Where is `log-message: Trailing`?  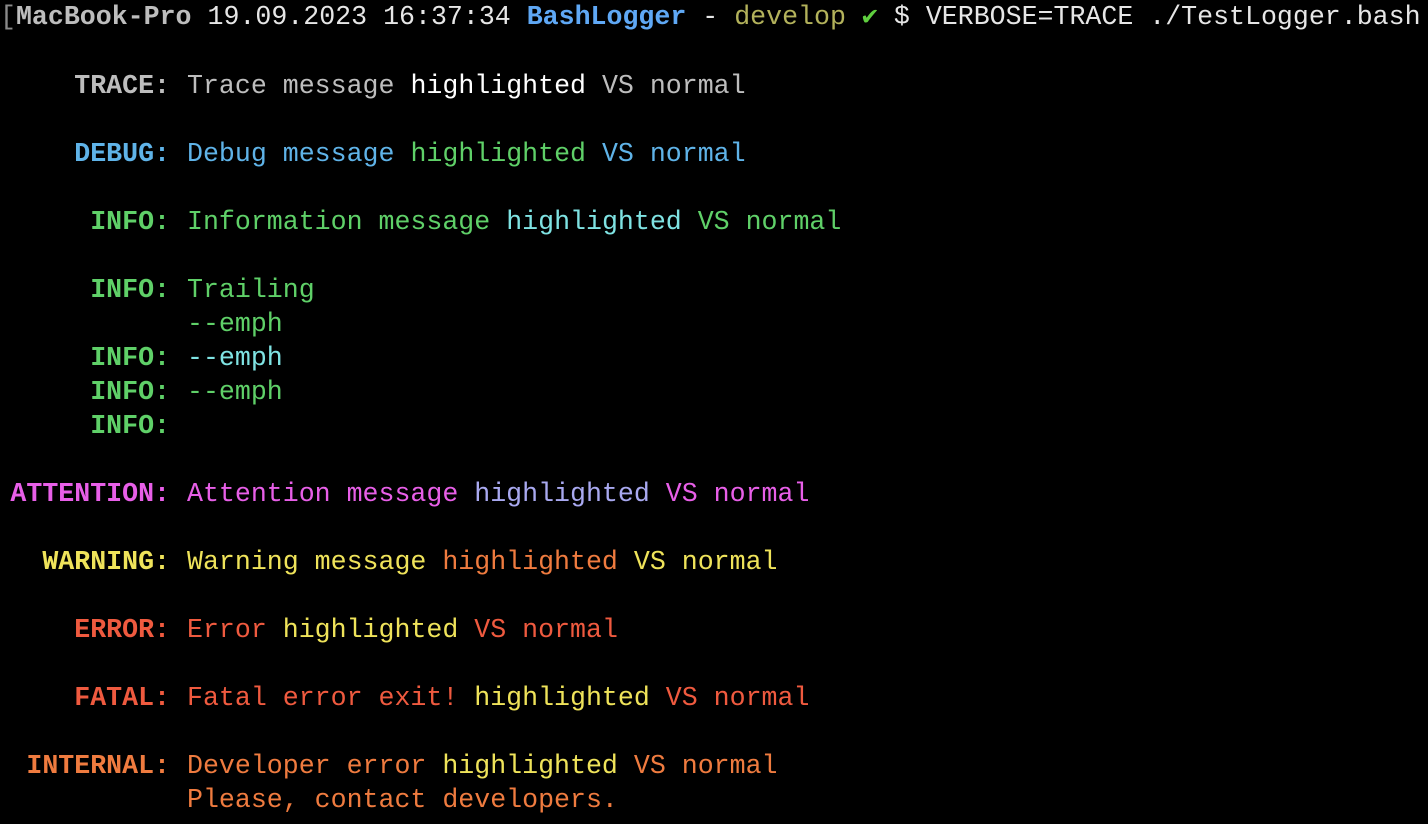
log-message: Trailing is located at coordinates (251, 290).